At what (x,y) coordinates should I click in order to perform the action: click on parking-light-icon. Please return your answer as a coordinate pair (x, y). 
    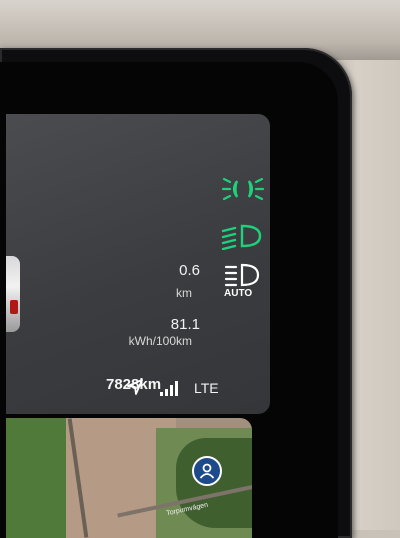
    Looking at the image, I should click on (243, 189).